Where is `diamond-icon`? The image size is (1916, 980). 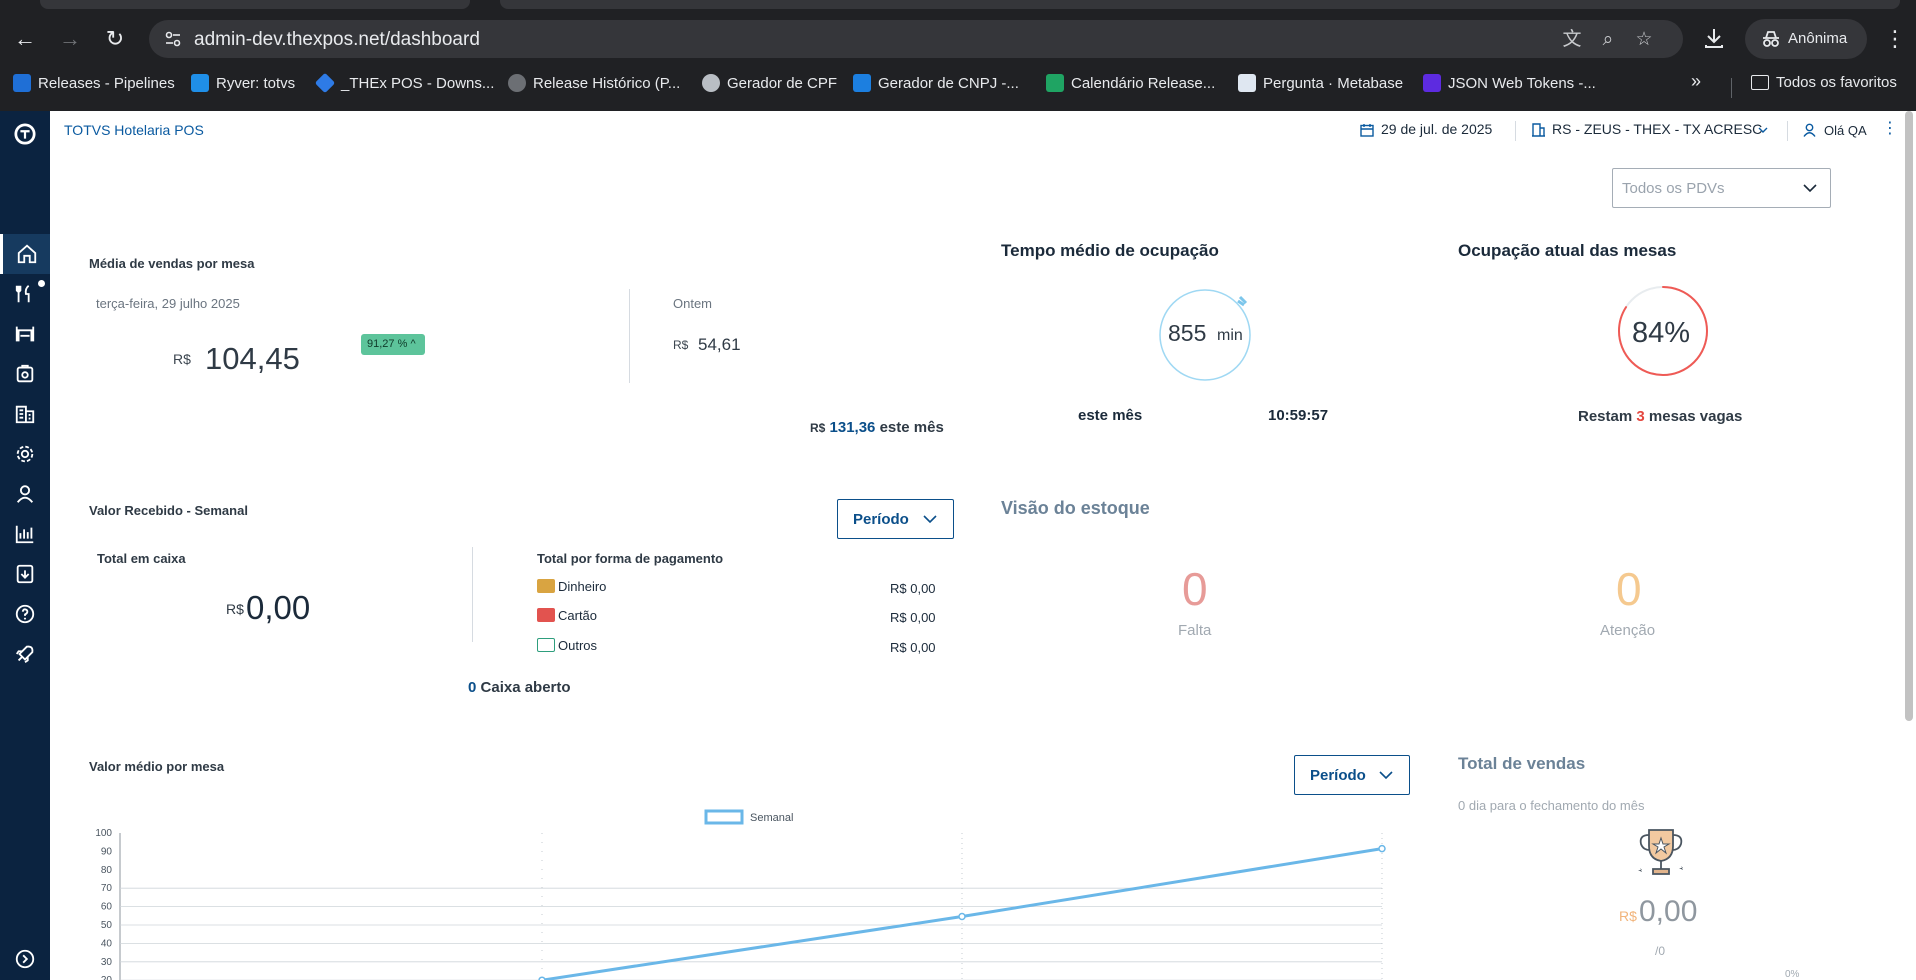 diamond-icon is located at coordinates (325, 83).